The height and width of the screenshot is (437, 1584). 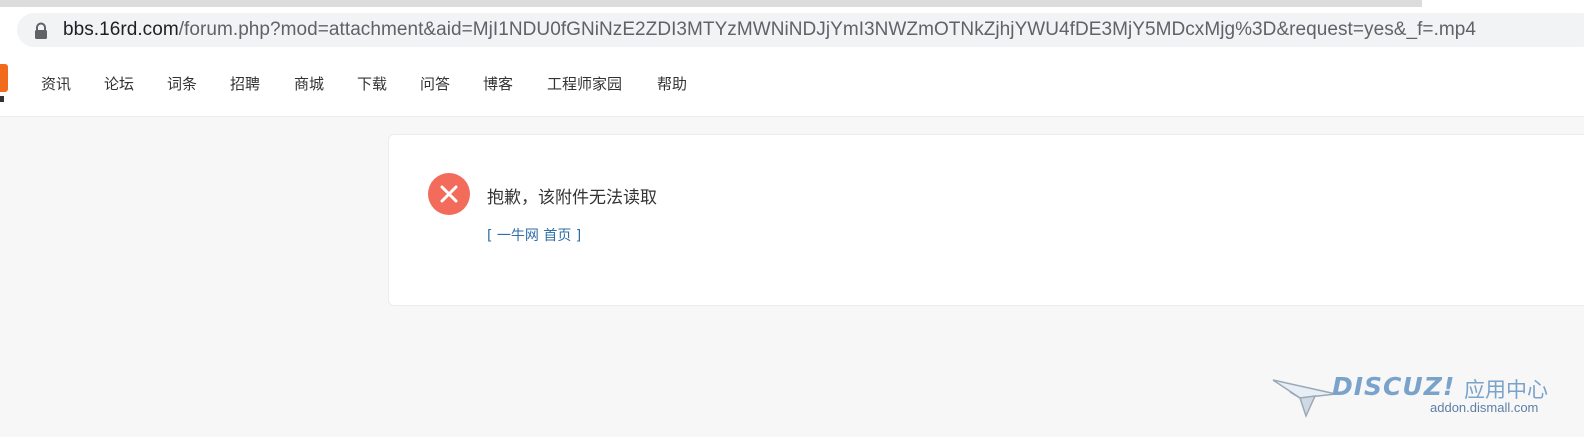 What do you see at coordinates (584, 83) in the screenshot?
I see `nav-item-engineer-home: 工程师家园` at bounding box center [584, 83].